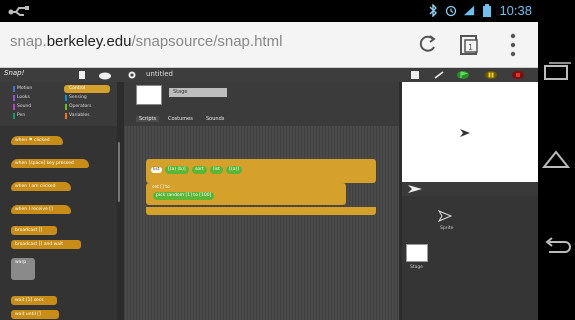 This screenshot has height=320, width=575. Describe the element at coordinates (261, 211) in the screenshot. I see `script-block-bottom` at that location.